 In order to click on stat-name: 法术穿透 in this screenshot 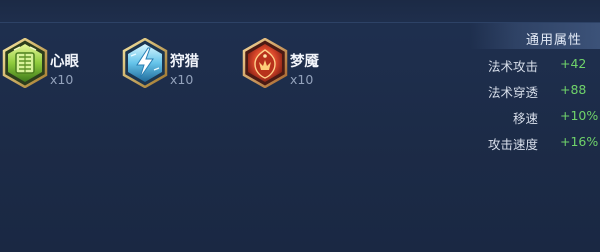, I will do `click(512, 92)`.